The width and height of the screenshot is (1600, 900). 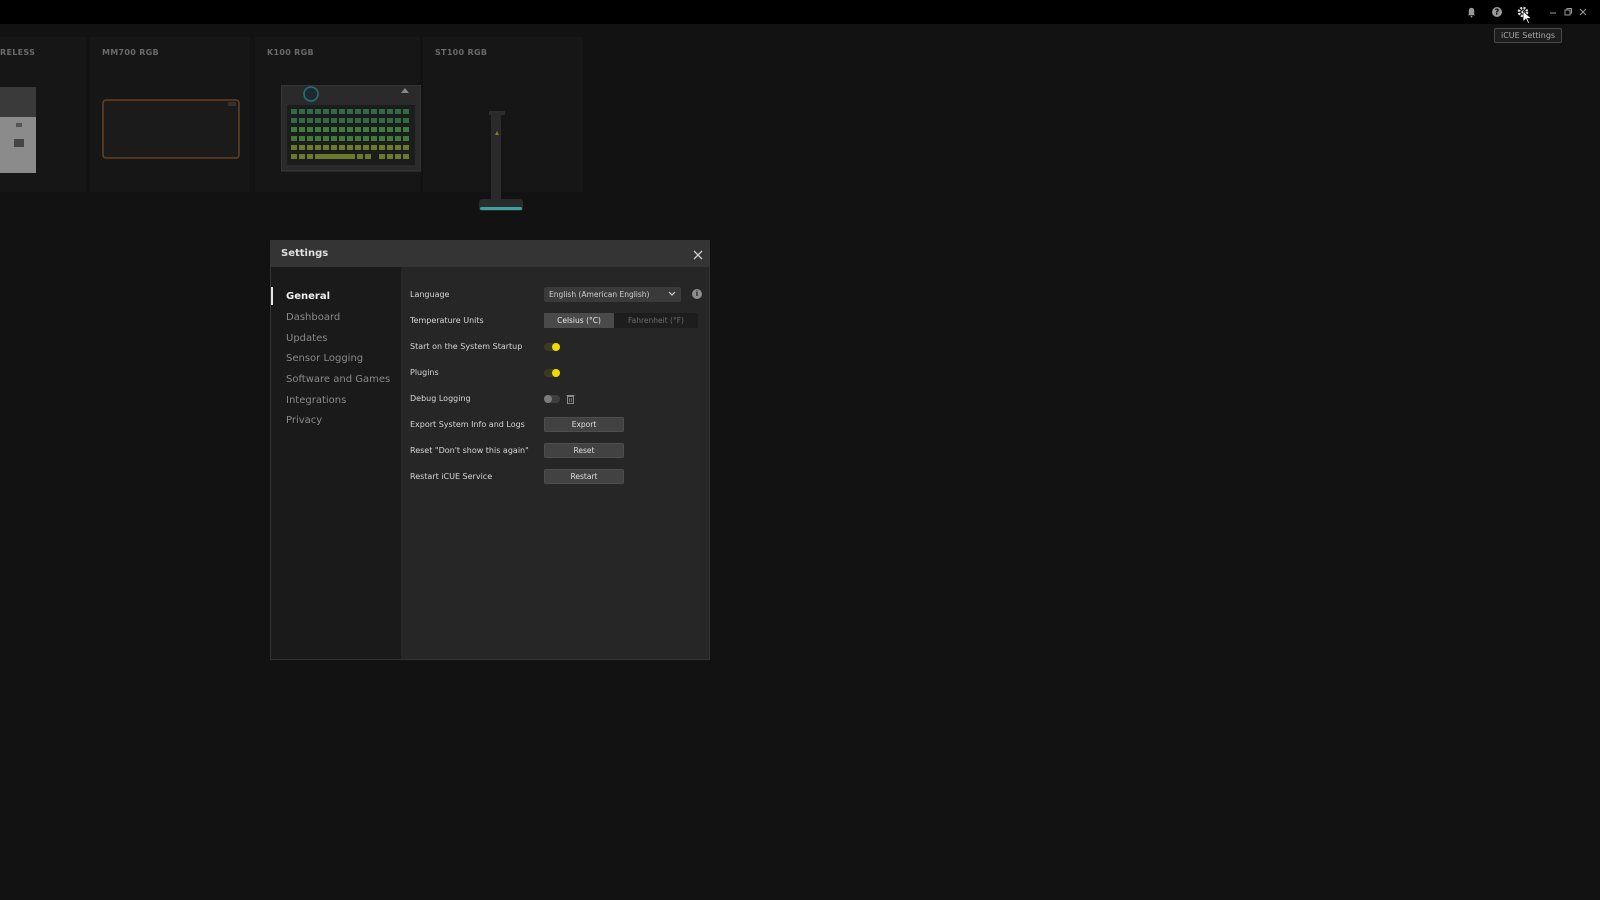 I want to click on close-dialog-button, so click(x=698, y=254).